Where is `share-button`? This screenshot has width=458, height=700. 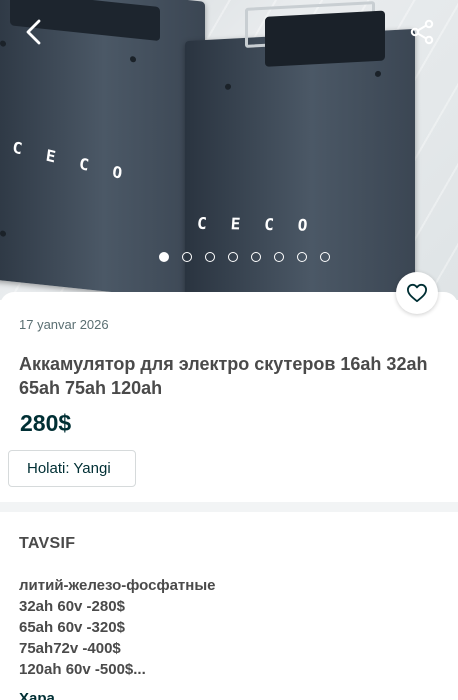
share-button is located at coordinates (422, 32).